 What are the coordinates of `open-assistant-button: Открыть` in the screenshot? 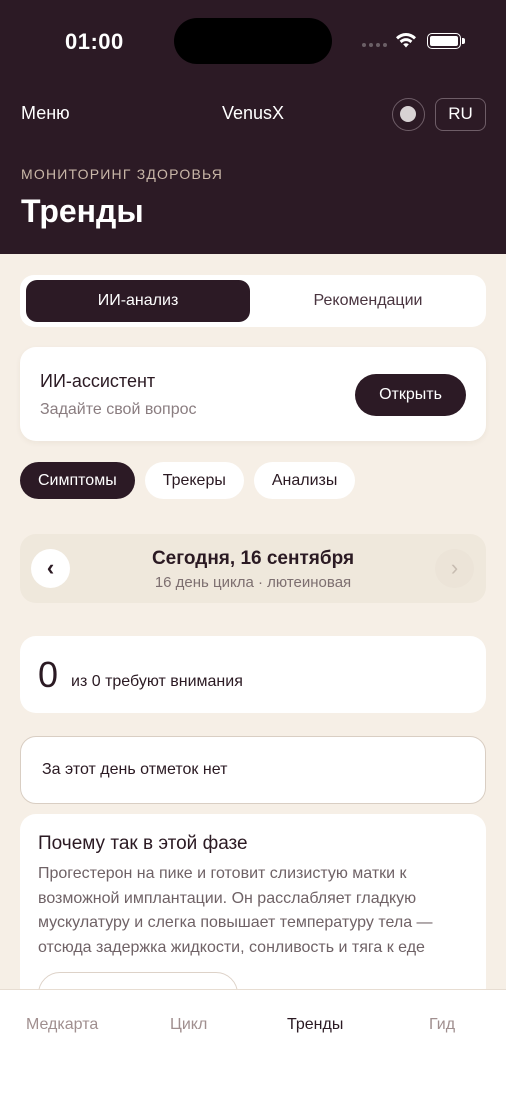 It's located at (410, 395).